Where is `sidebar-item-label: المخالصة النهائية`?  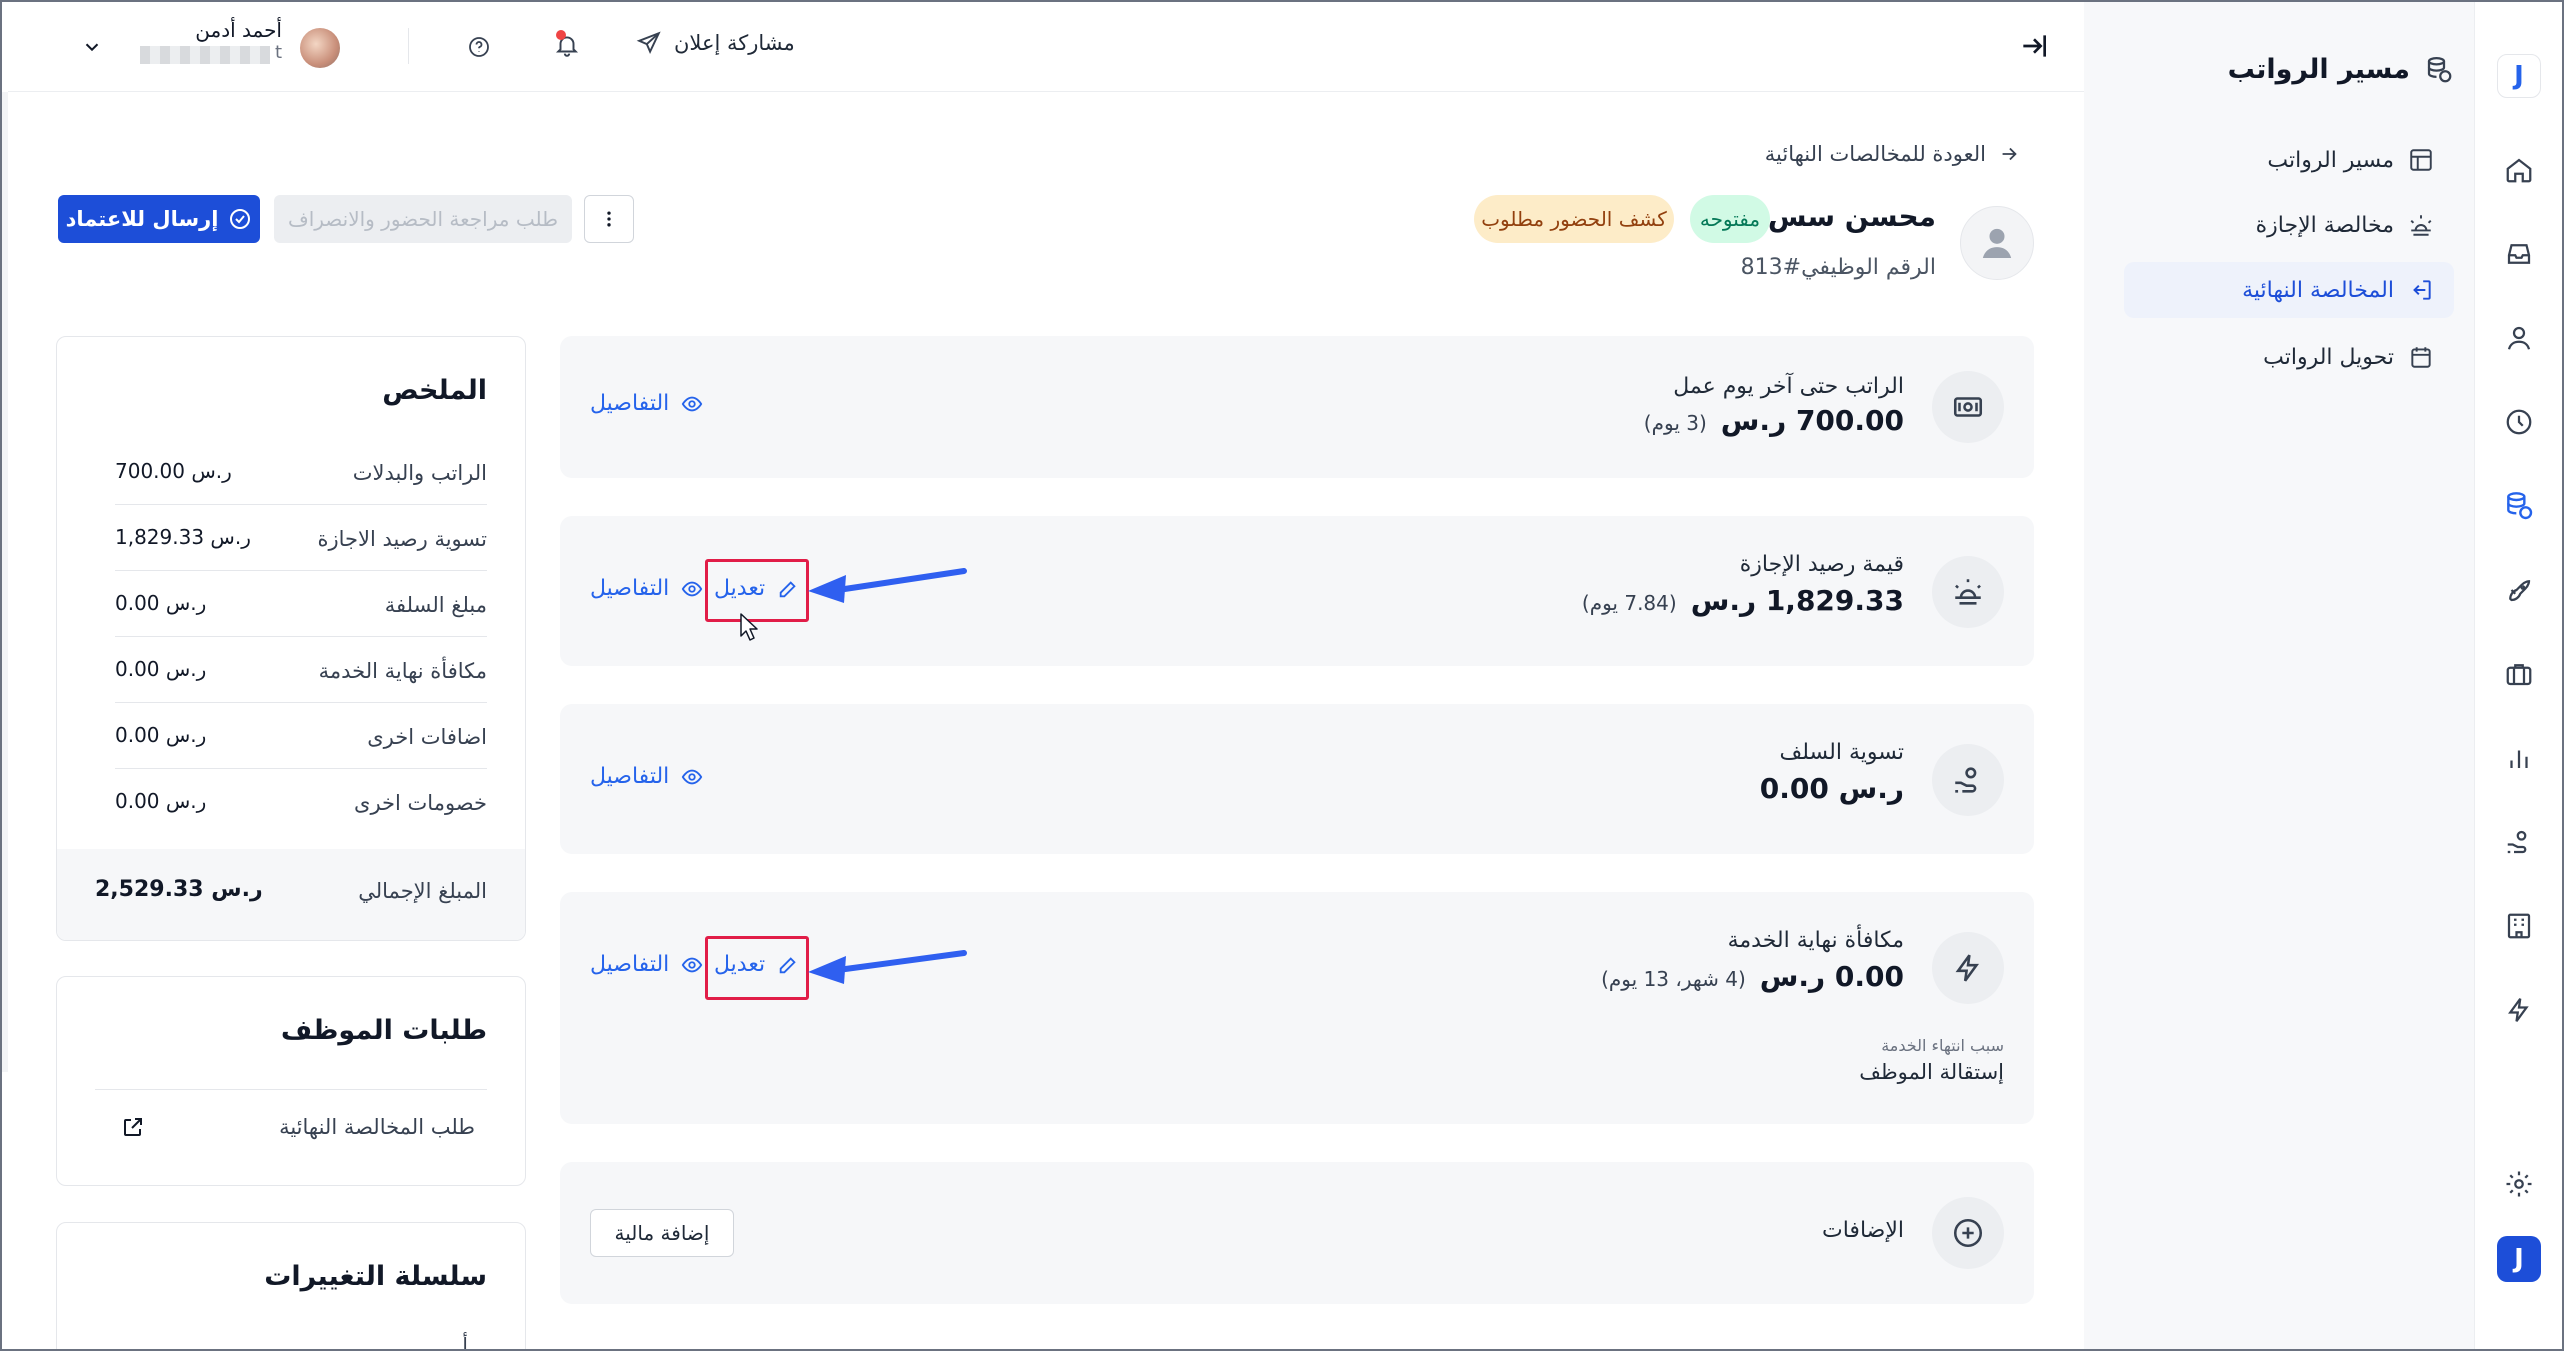 sidebar-item-label: المخالصة النهائية is located at coordinates (2318, 290).